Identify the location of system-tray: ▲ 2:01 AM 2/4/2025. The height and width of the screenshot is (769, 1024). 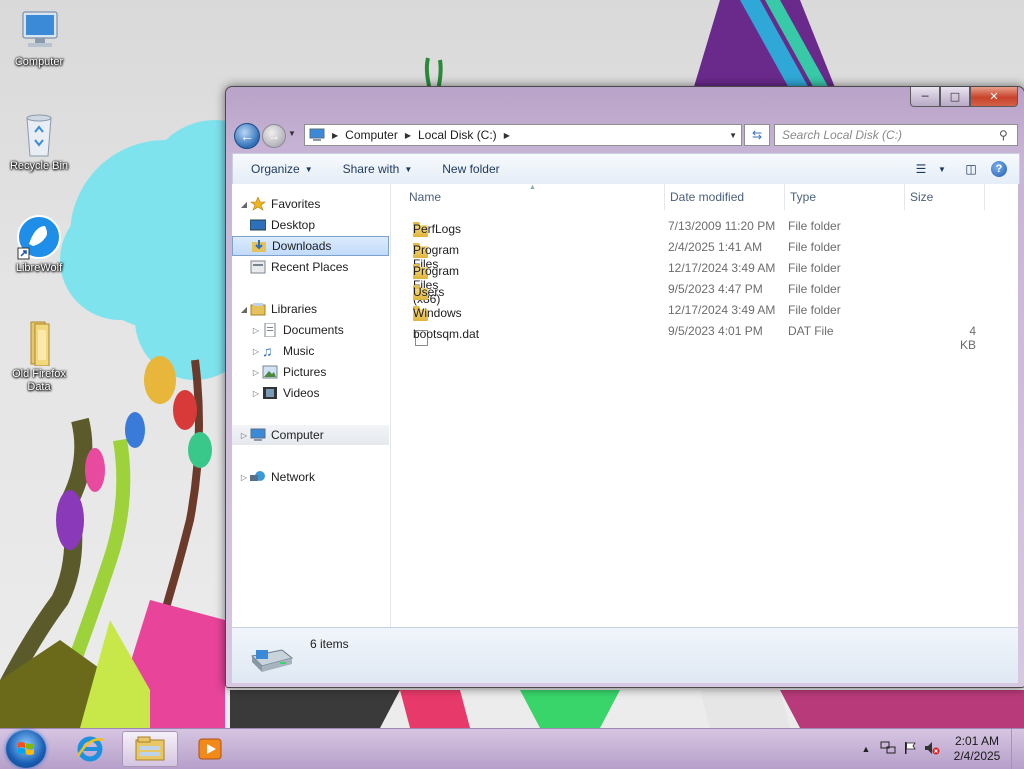
(939, 749).